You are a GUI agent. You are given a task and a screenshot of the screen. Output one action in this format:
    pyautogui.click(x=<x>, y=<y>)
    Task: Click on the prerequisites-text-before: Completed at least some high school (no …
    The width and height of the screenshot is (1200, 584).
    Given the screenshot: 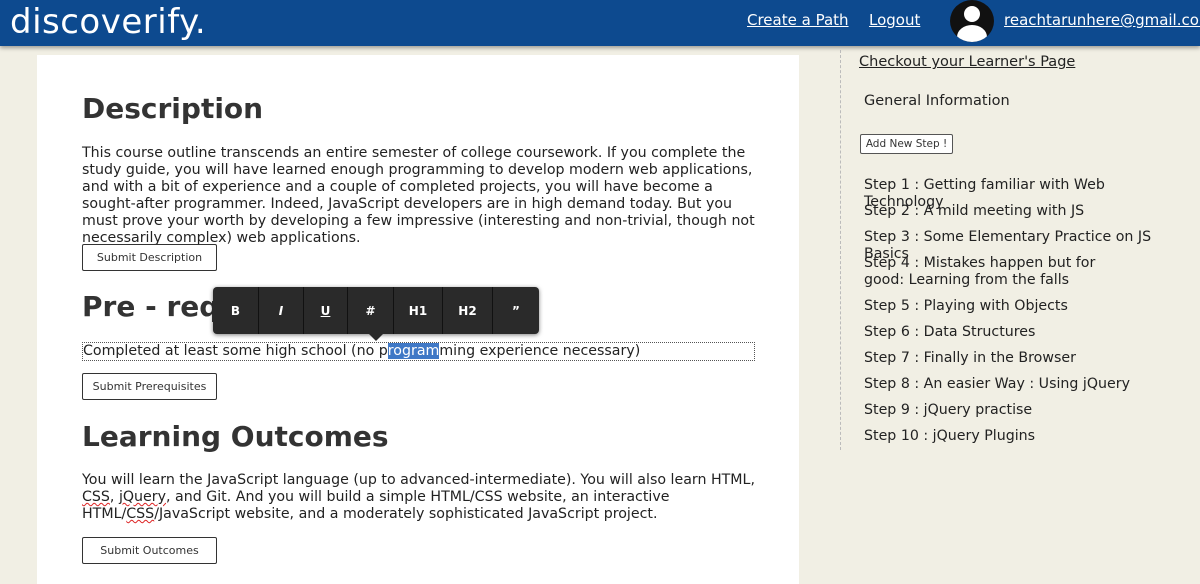 What is the action you would take?
    pyautogui.click(x=235, y=351)
    